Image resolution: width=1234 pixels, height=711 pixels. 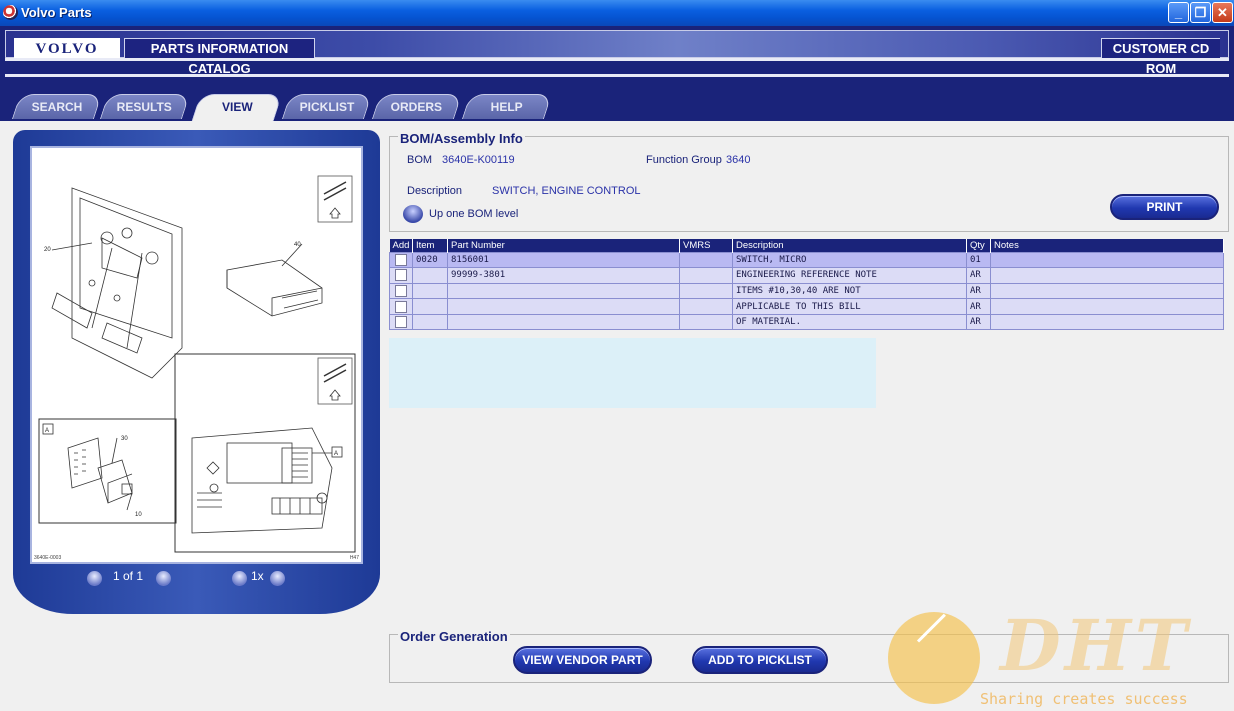 I want to click on add-to-picklist-button: ADD TO PICKLIST, so click(x=760, y=660).